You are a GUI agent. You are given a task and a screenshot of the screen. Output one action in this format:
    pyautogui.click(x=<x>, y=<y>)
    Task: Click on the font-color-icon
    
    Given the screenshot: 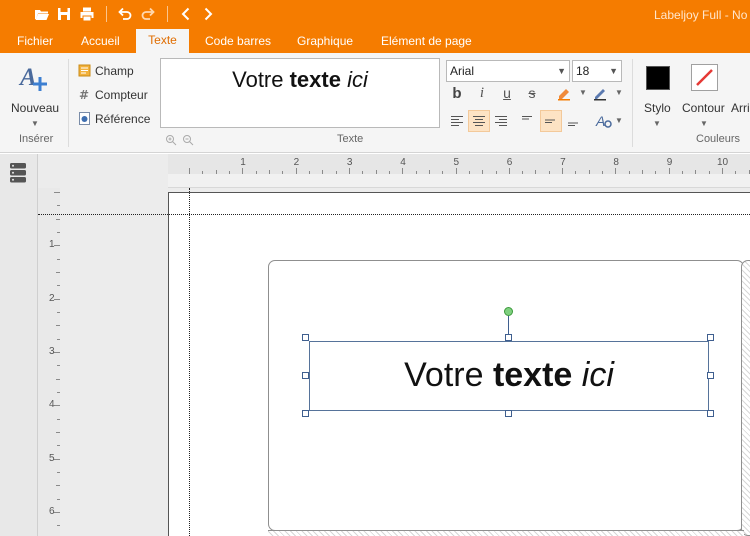 What is the action you would take?
    pyautogui.click(x=600, y=93)
    